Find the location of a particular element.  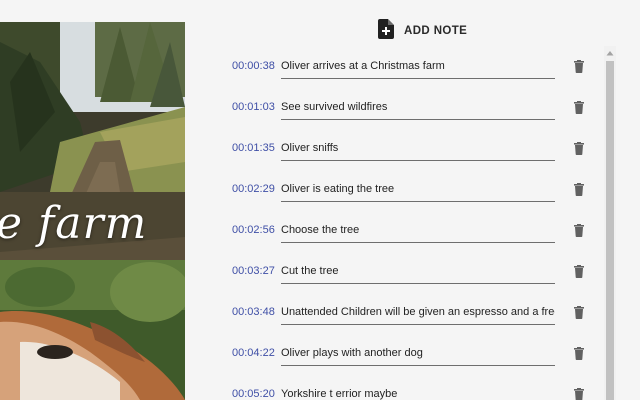

note-row: 00:01:03 See survived wildfires is located at coordinates (412, 107).